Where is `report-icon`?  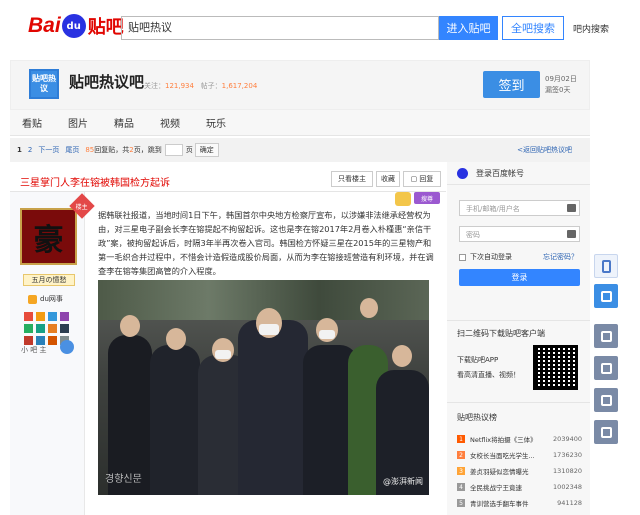
report-icon is located at coordinates (606, 432).